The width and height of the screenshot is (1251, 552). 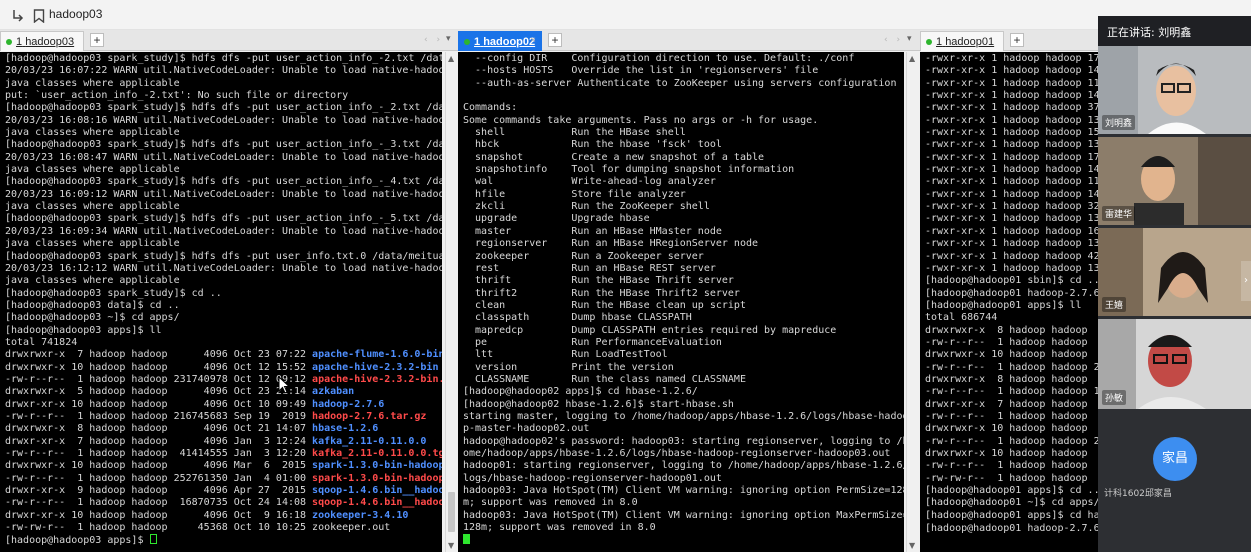 I want to click on close-tab-icon: ×, so click(x=533, y=40).